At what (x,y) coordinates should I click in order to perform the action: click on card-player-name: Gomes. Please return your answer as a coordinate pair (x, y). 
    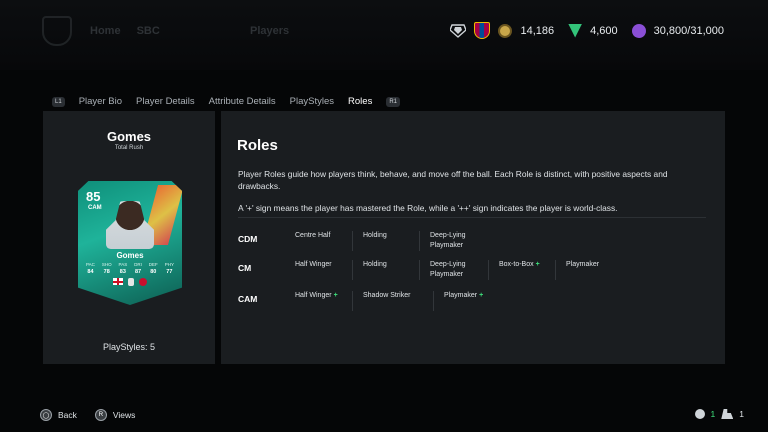
    Looking at the image, I should click on (130, 255).